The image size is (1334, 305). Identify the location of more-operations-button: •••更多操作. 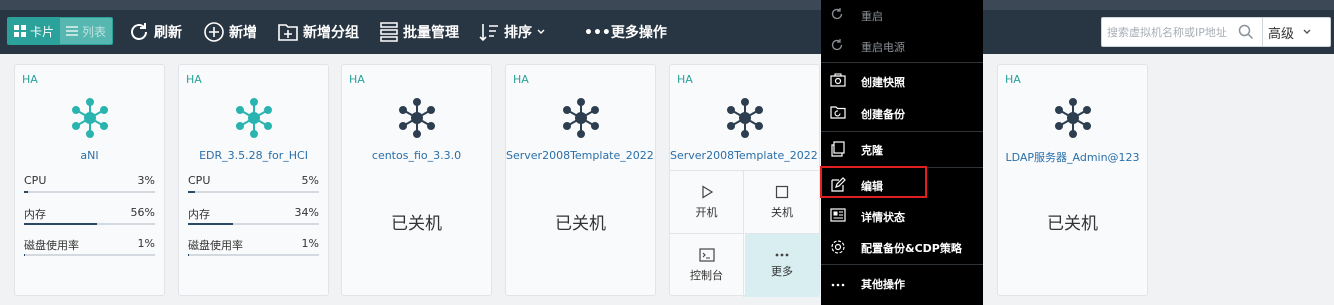
(625, 32).